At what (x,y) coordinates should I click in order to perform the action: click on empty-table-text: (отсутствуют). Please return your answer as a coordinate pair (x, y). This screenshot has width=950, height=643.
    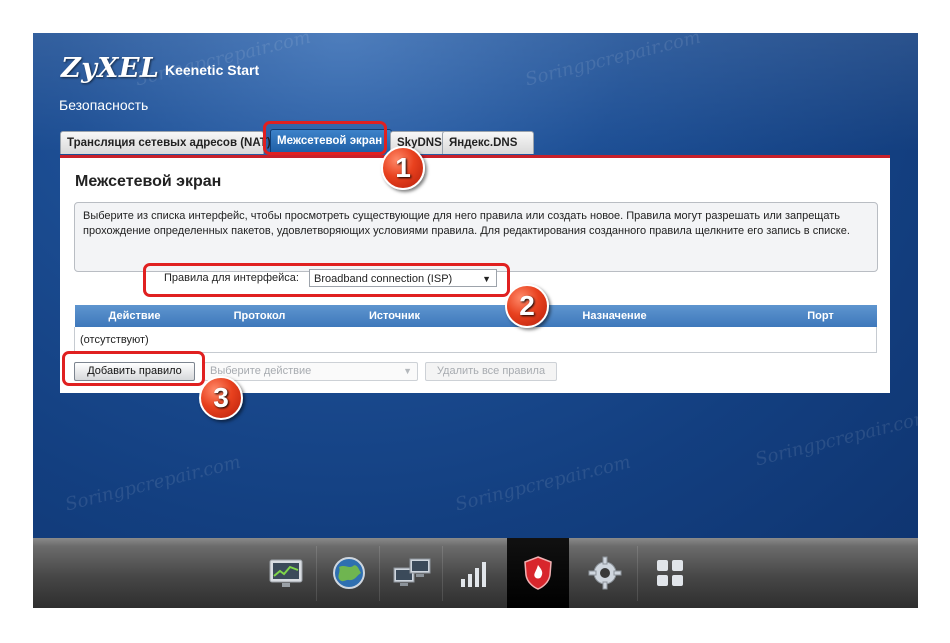
    Looking at the image, I should click on (475, 340).